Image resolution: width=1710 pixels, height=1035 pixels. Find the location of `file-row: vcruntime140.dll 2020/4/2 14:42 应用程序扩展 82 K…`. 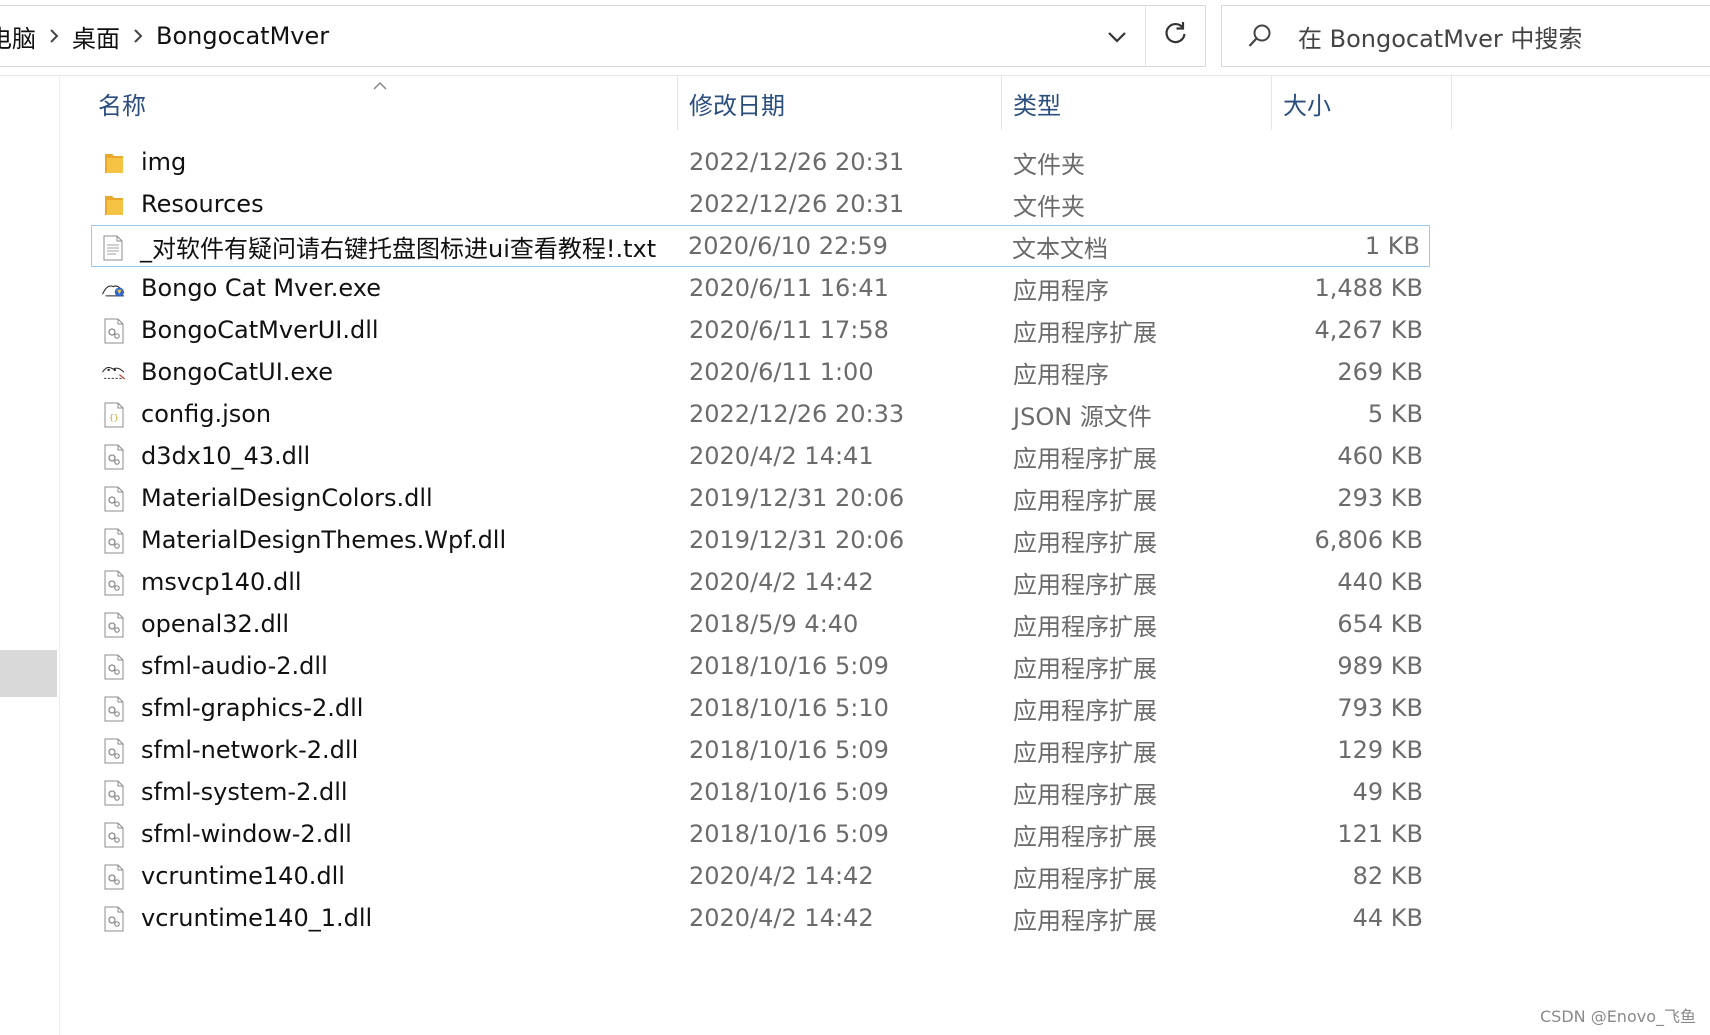

file-row: vcruntime140.dll 2020/4/2 14:42 应用程序扩展 82 K… is located at coordinates (762, 876).